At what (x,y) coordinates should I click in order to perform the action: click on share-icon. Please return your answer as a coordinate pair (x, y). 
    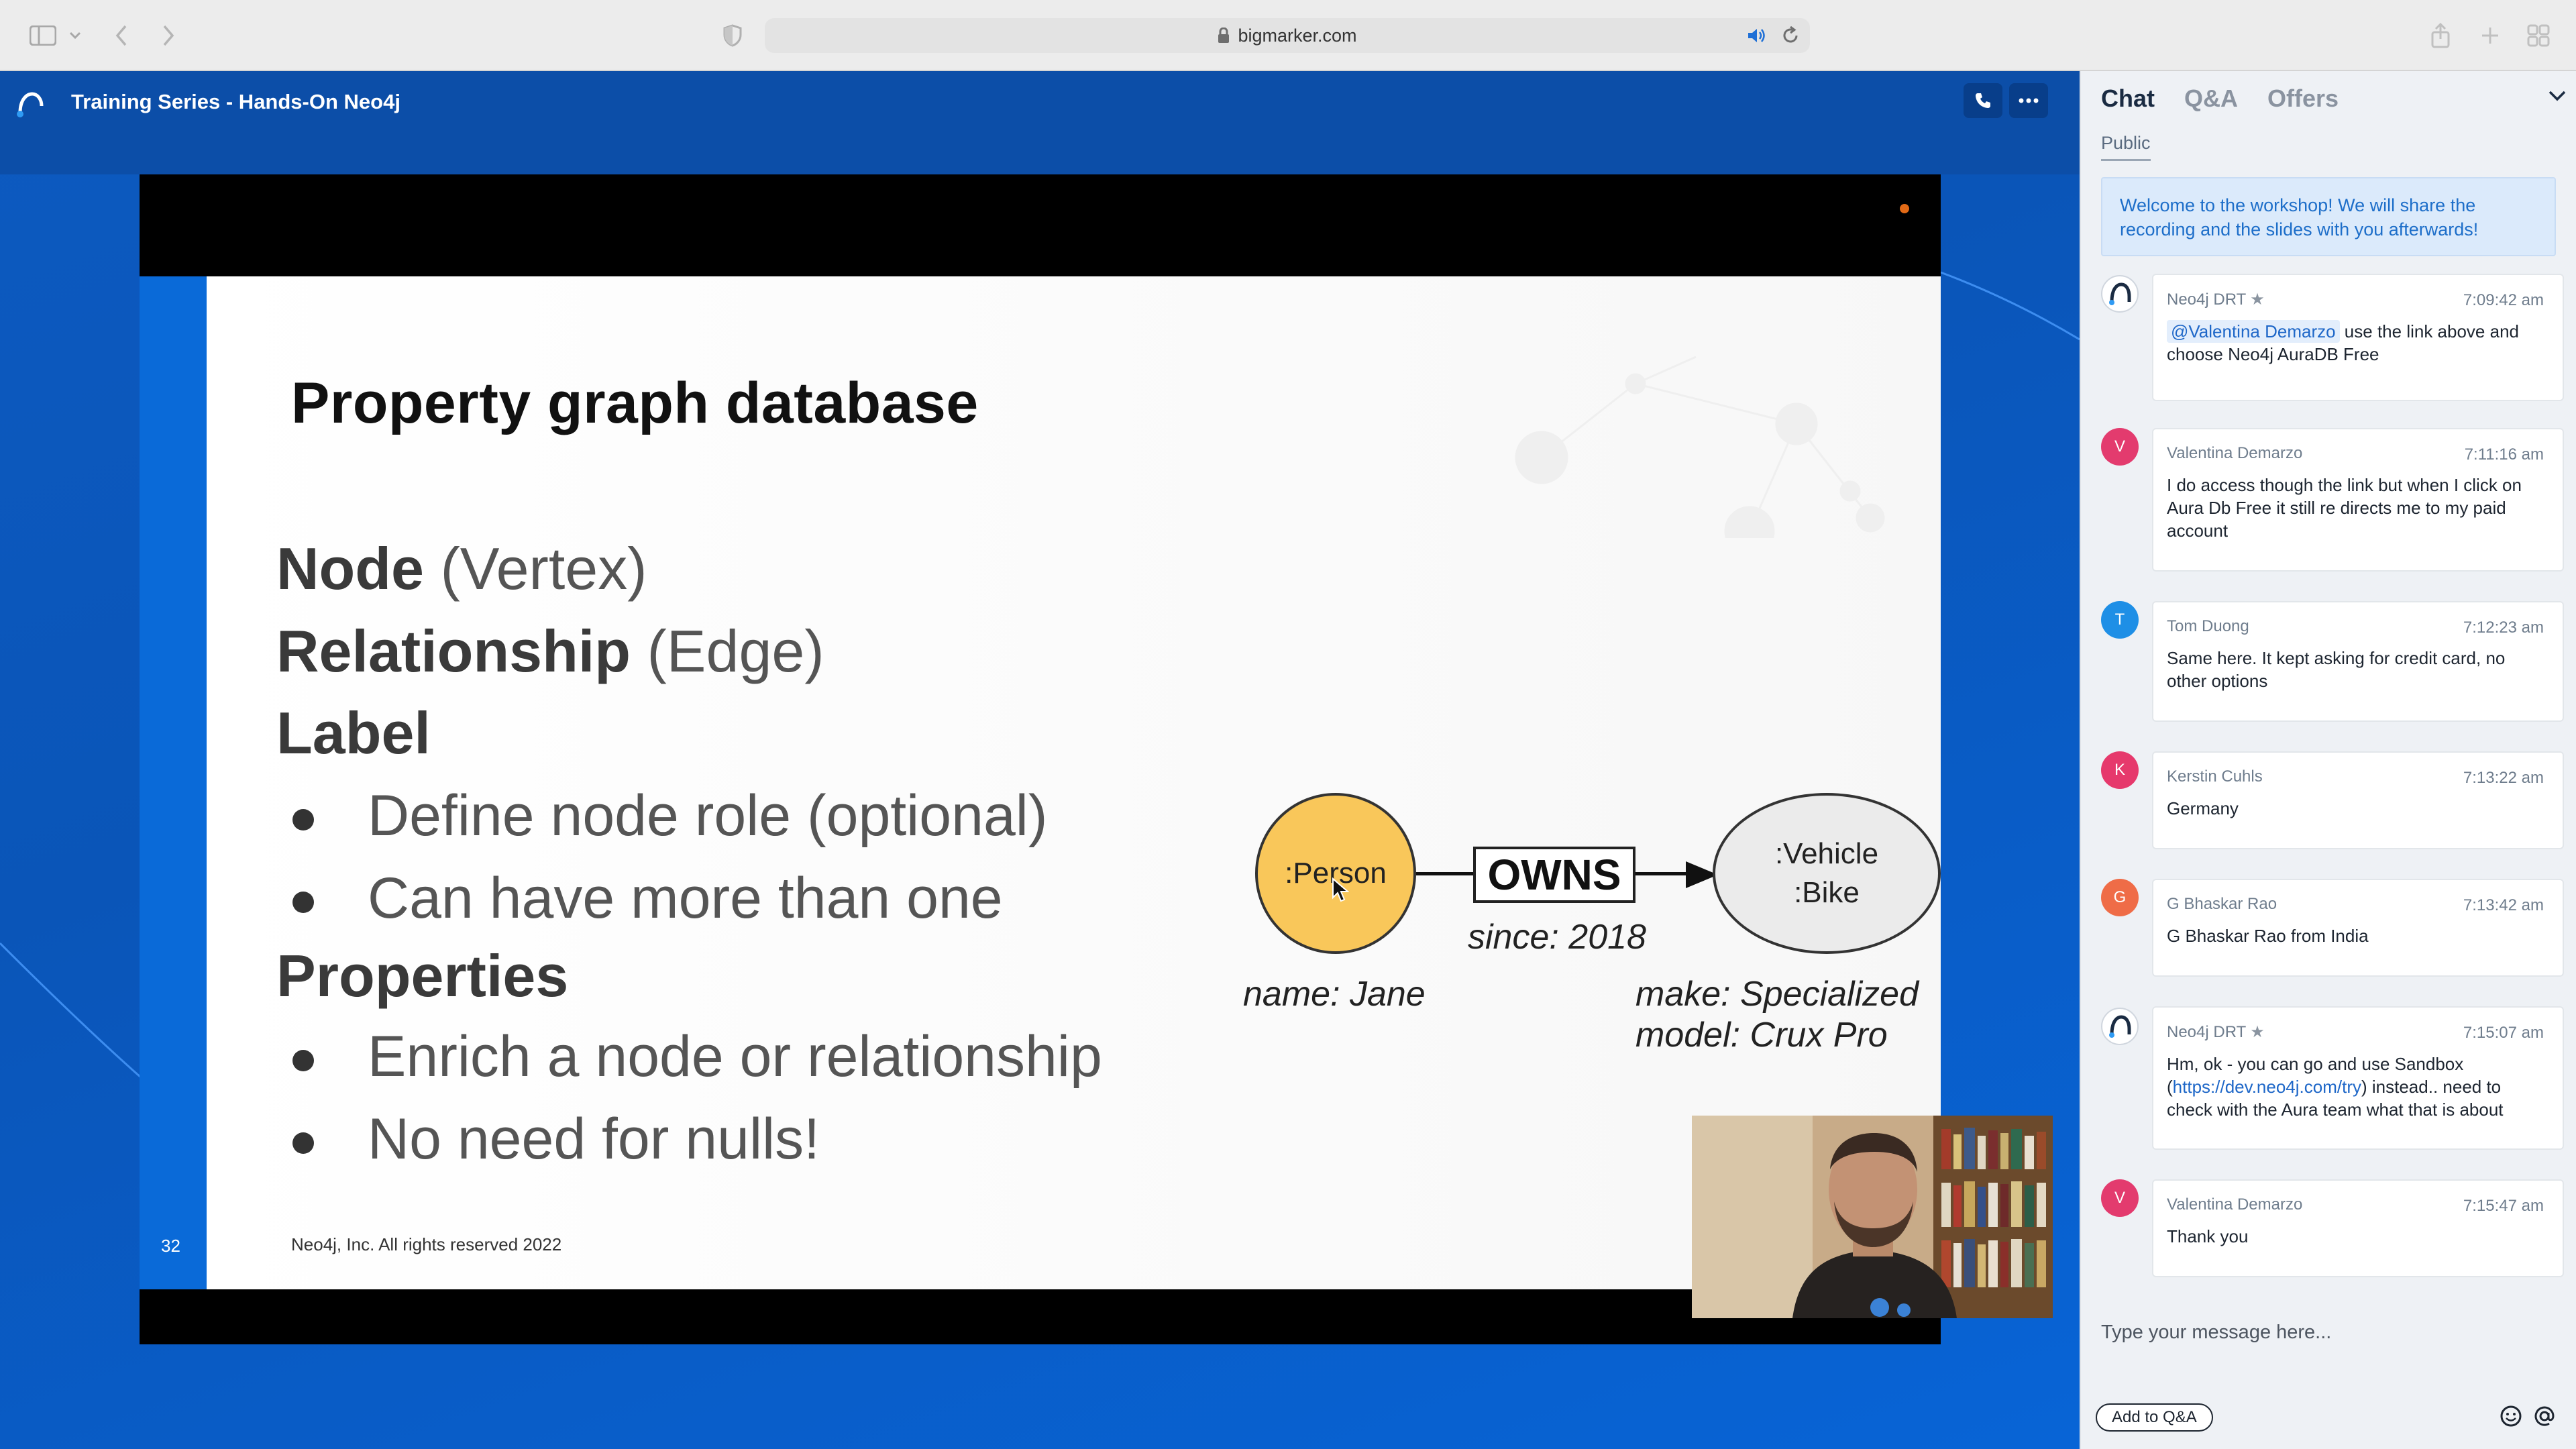
    Looking at the image, I should click on (2440, 35).